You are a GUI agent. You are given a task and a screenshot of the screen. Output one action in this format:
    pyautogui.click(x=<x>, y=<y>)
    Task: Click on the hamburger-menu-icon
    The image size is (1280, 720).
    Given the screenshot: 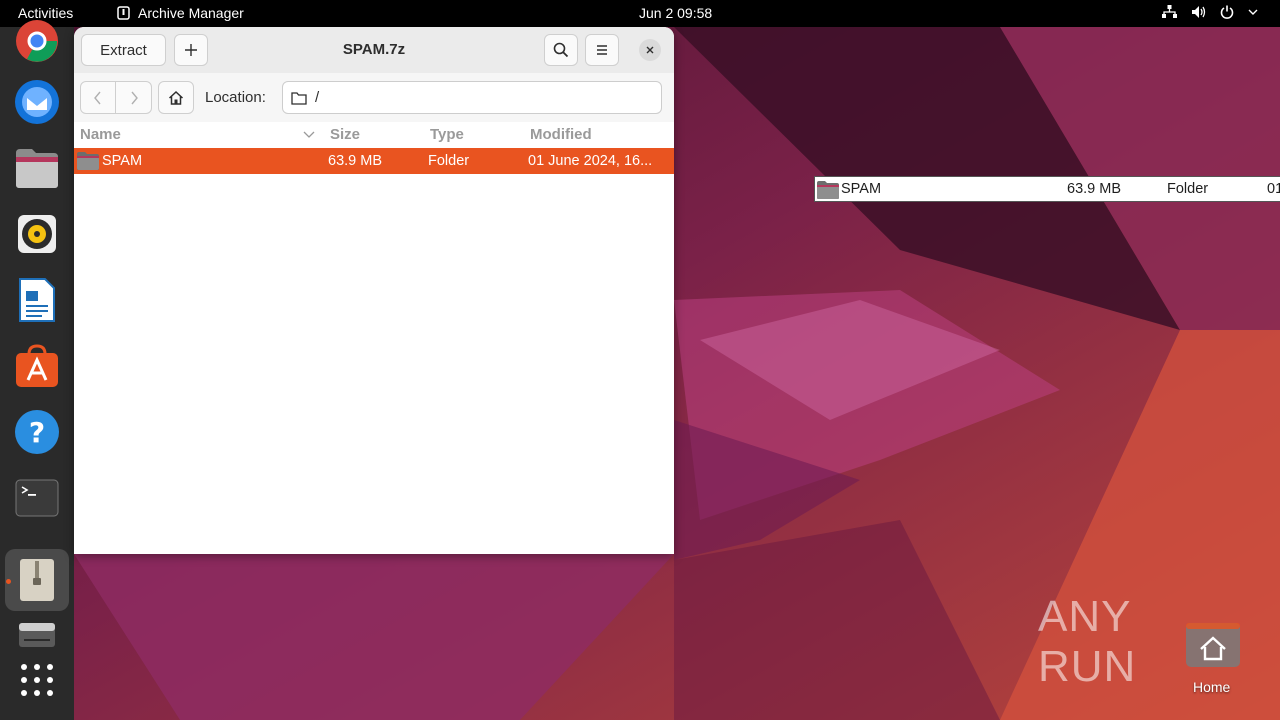 What is the action you would take?
    pyautogui.click(x=602, y=50)
    